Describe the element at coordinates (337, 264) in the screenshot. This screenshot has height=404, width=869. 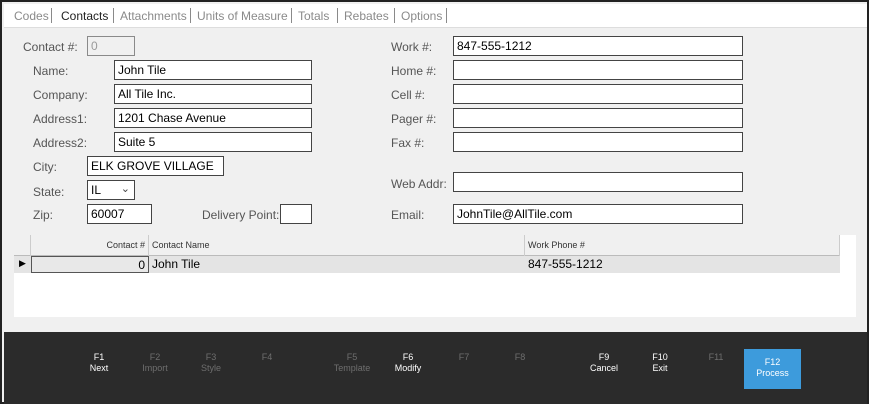
I see `cell-contact-name: John Tile` at that location.